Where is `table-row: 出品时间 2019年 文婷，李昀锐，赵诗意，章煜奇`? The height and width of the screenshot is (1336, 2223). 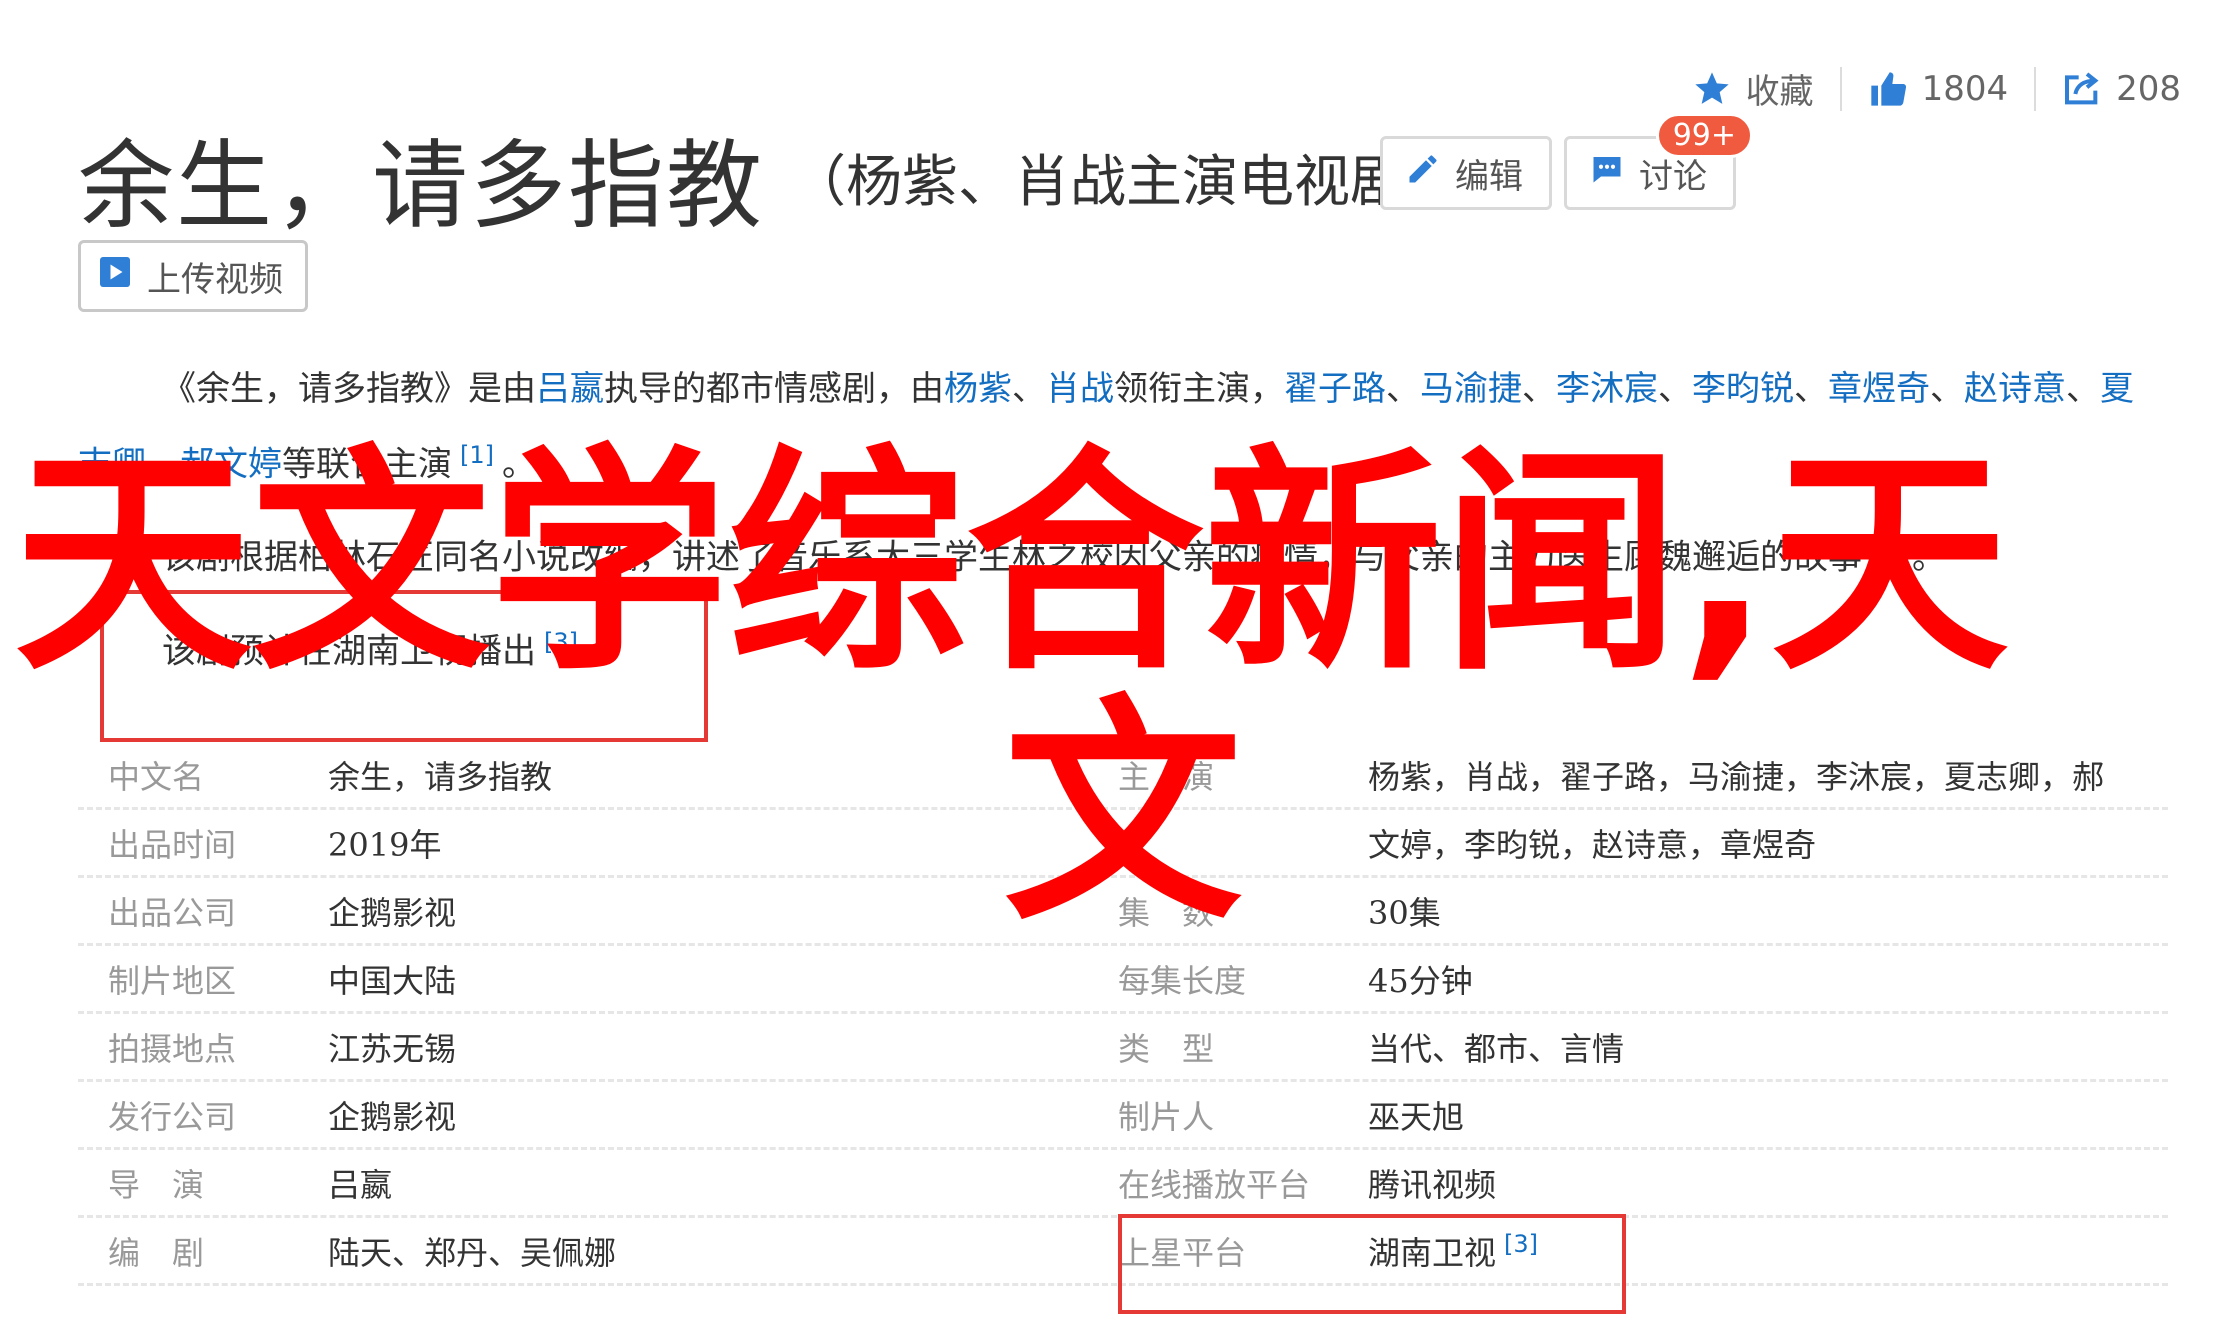
table-row: 出品时间 2019年 文婷，李昀锐，赵诗意，章煜奇 is located at coordinates (1123, 844).